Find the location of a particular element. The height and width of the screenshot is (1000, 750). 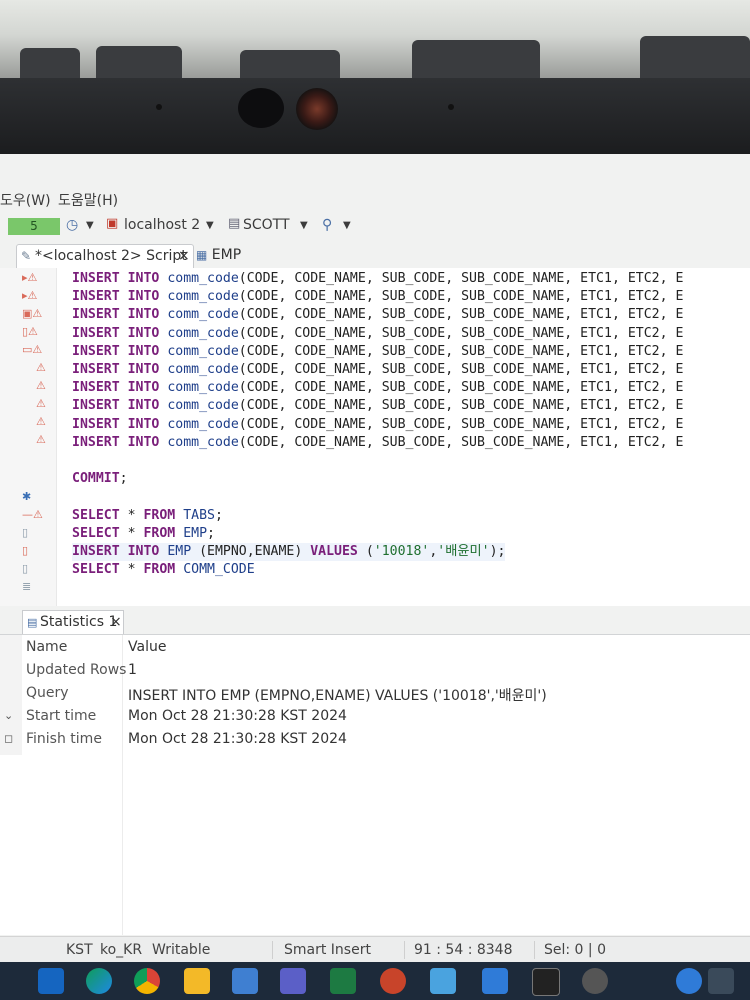

dbeaver-icon is located at coordinates (595, 981).